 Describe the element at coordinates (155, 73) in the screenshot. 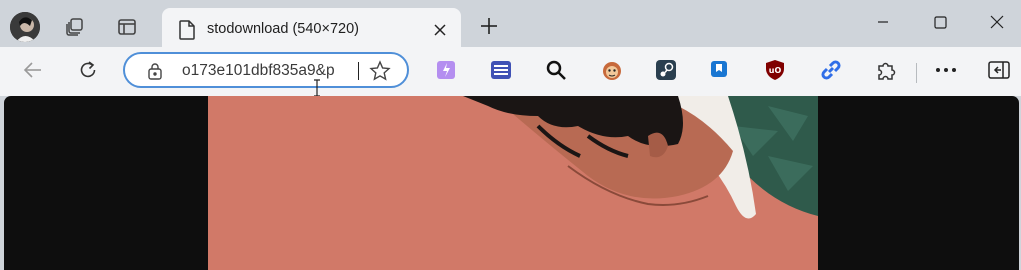

I see `lock-icon` at that location.